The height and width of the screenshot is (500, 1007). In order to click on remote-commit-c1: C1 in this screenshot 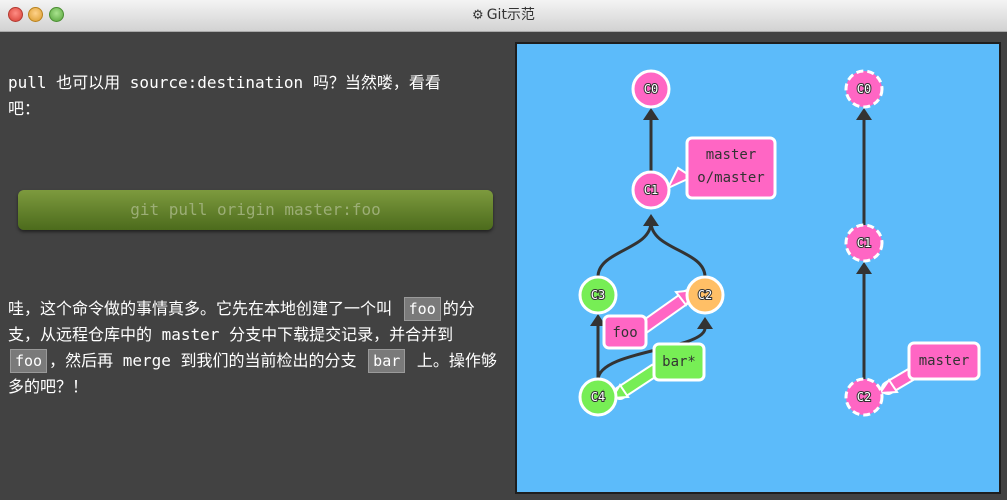, I will do `click(864, 243)`.